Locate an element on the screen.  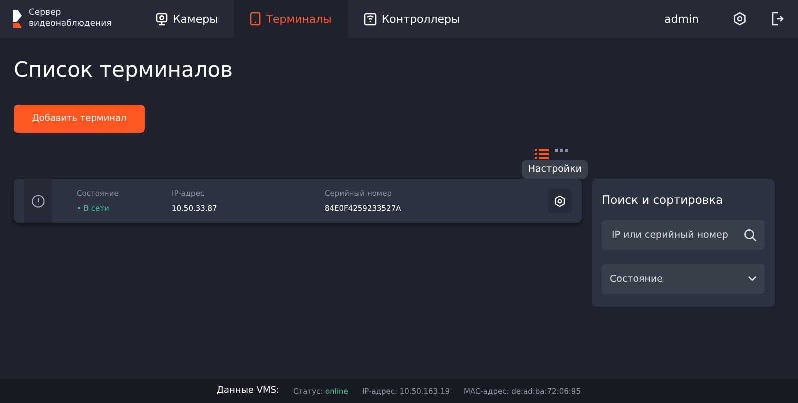
footer-label: Данные VMS: is located at coordinates (248, 391).